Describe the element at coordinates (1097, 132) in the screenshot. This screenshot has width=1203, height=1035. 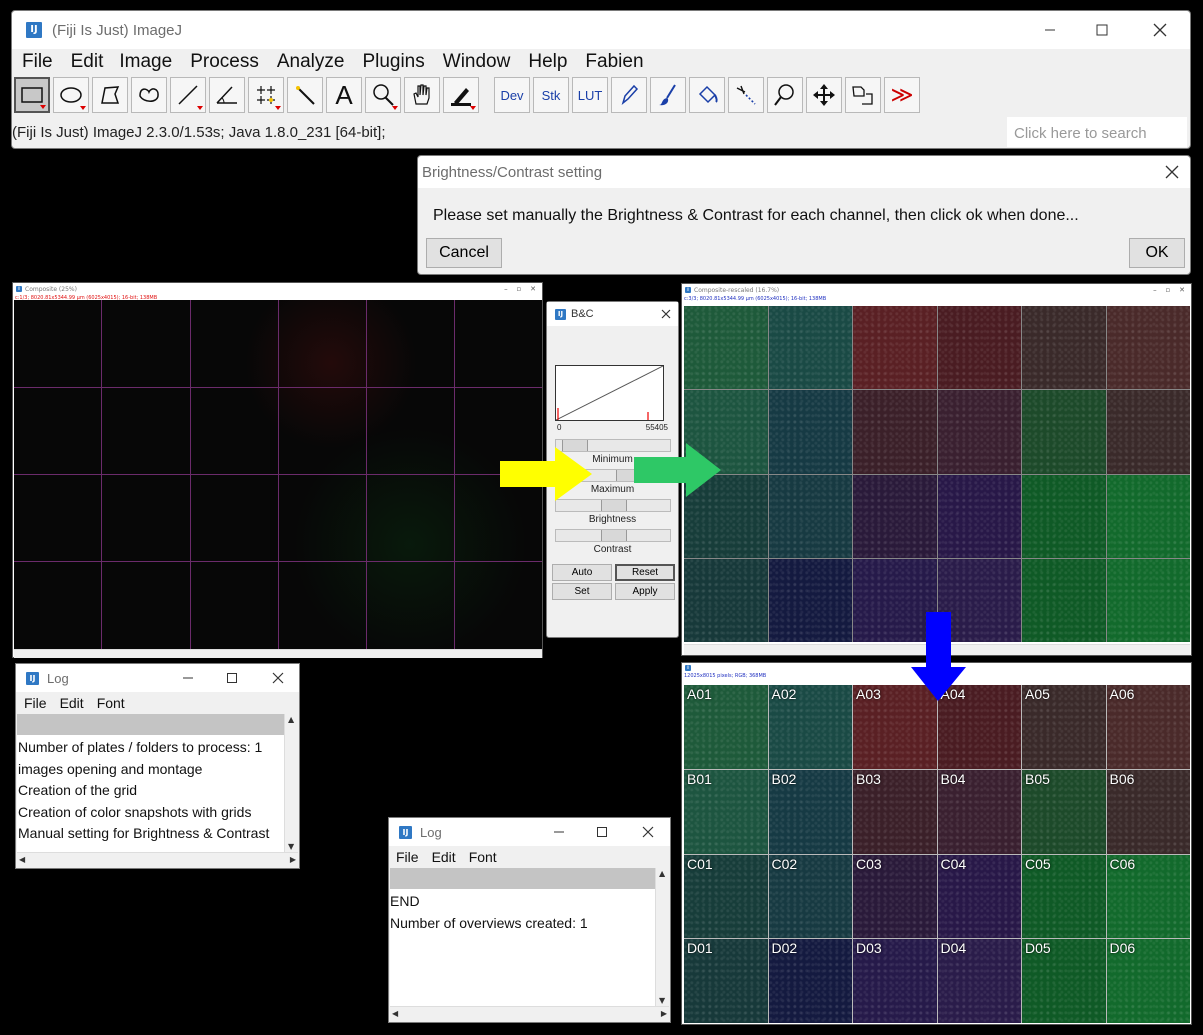
I see `search-input: Click here to search` at that location.